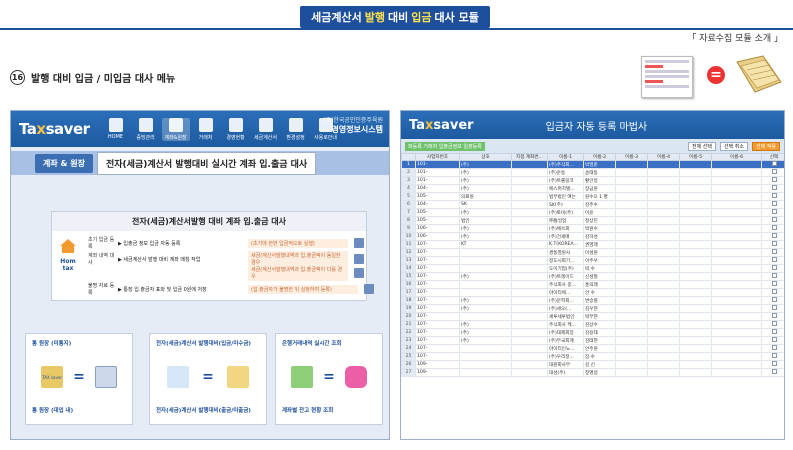 The height and width of the screenshot is (450, 793). I want to click on table-row: 4 104- (주) 에스퍼치텔... 장금원, so click(592, 188).